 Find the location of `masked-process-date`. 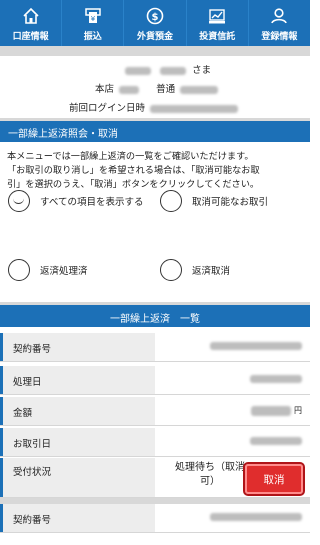

masked-process-date is located at coordinates (276, 379).